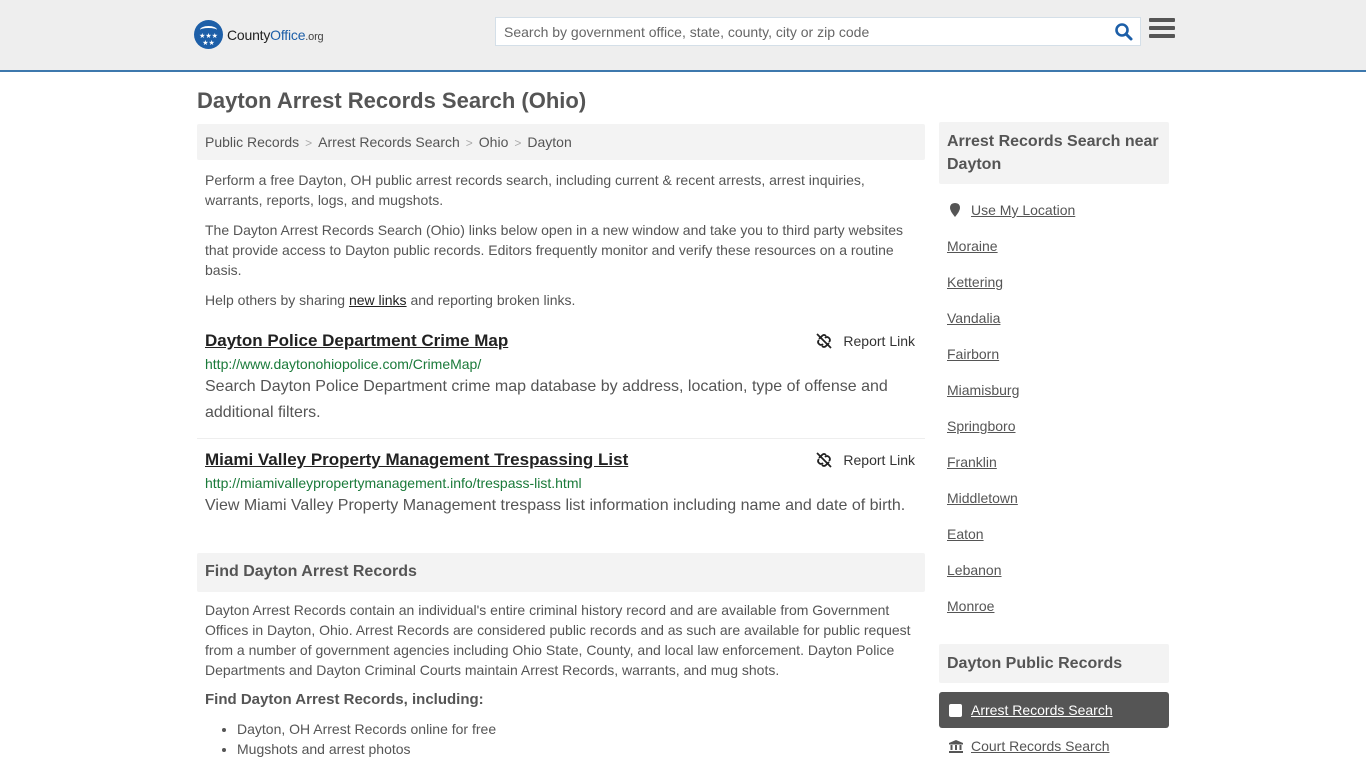  I want to click on public-records-item-active: Arrest Records Search, so click(1054, 710).